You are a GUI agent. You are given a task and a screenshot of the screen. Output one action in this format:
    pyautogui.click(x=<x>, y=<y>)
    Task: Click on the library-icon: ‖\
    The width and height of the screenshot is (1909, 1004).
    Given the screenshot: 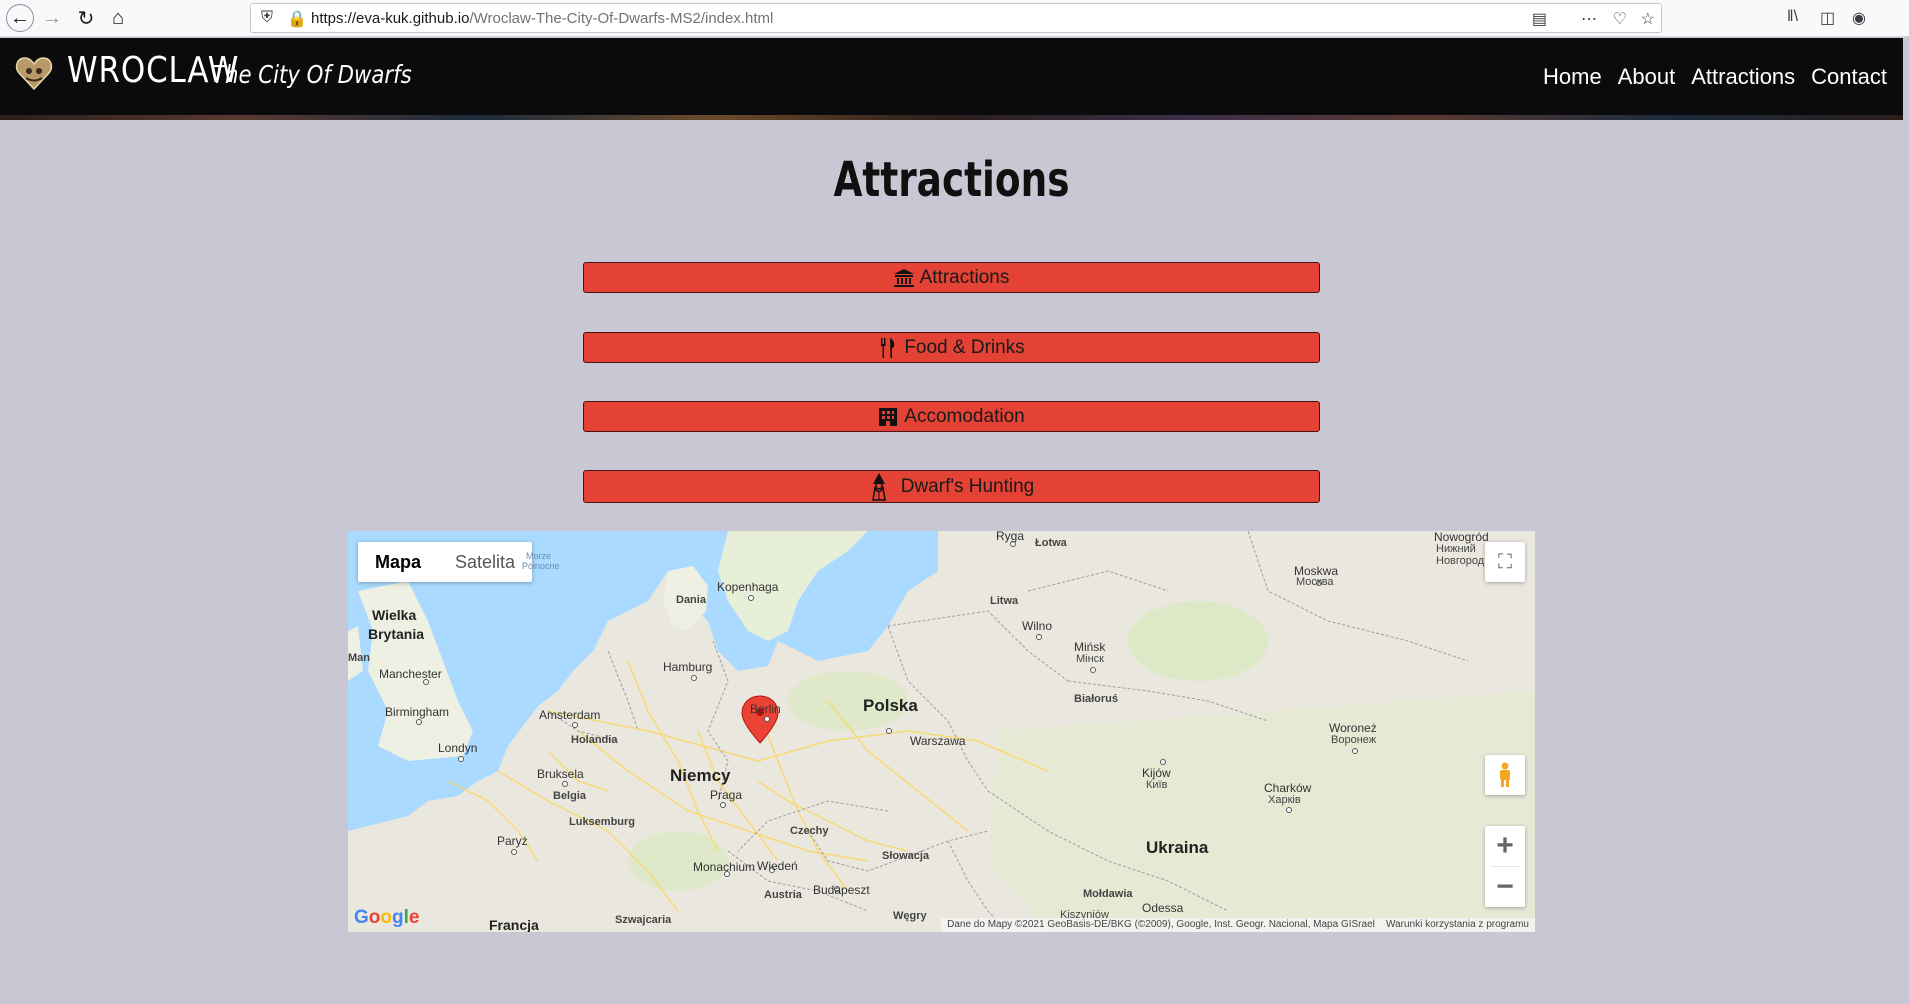 What is the action you would take?
    pyautogui.click(x=1792, y=17)
    